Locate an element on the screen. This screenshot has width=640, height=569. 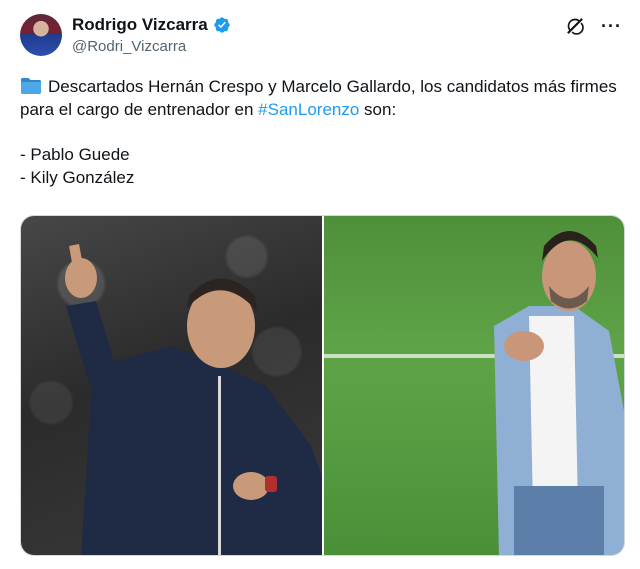
more-icon: ··· is located at coordinates (611, 26).